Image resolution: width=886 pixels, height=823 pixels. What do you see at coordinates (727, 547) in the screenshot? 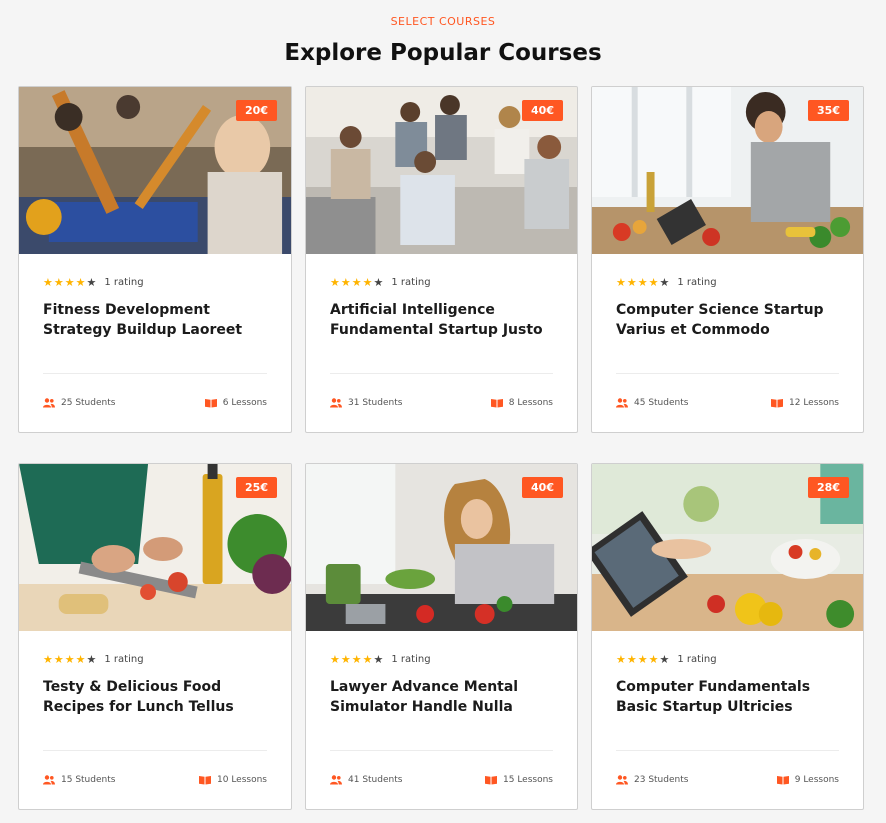
I see `course-image: 28€` at bounding box center [727, 547].